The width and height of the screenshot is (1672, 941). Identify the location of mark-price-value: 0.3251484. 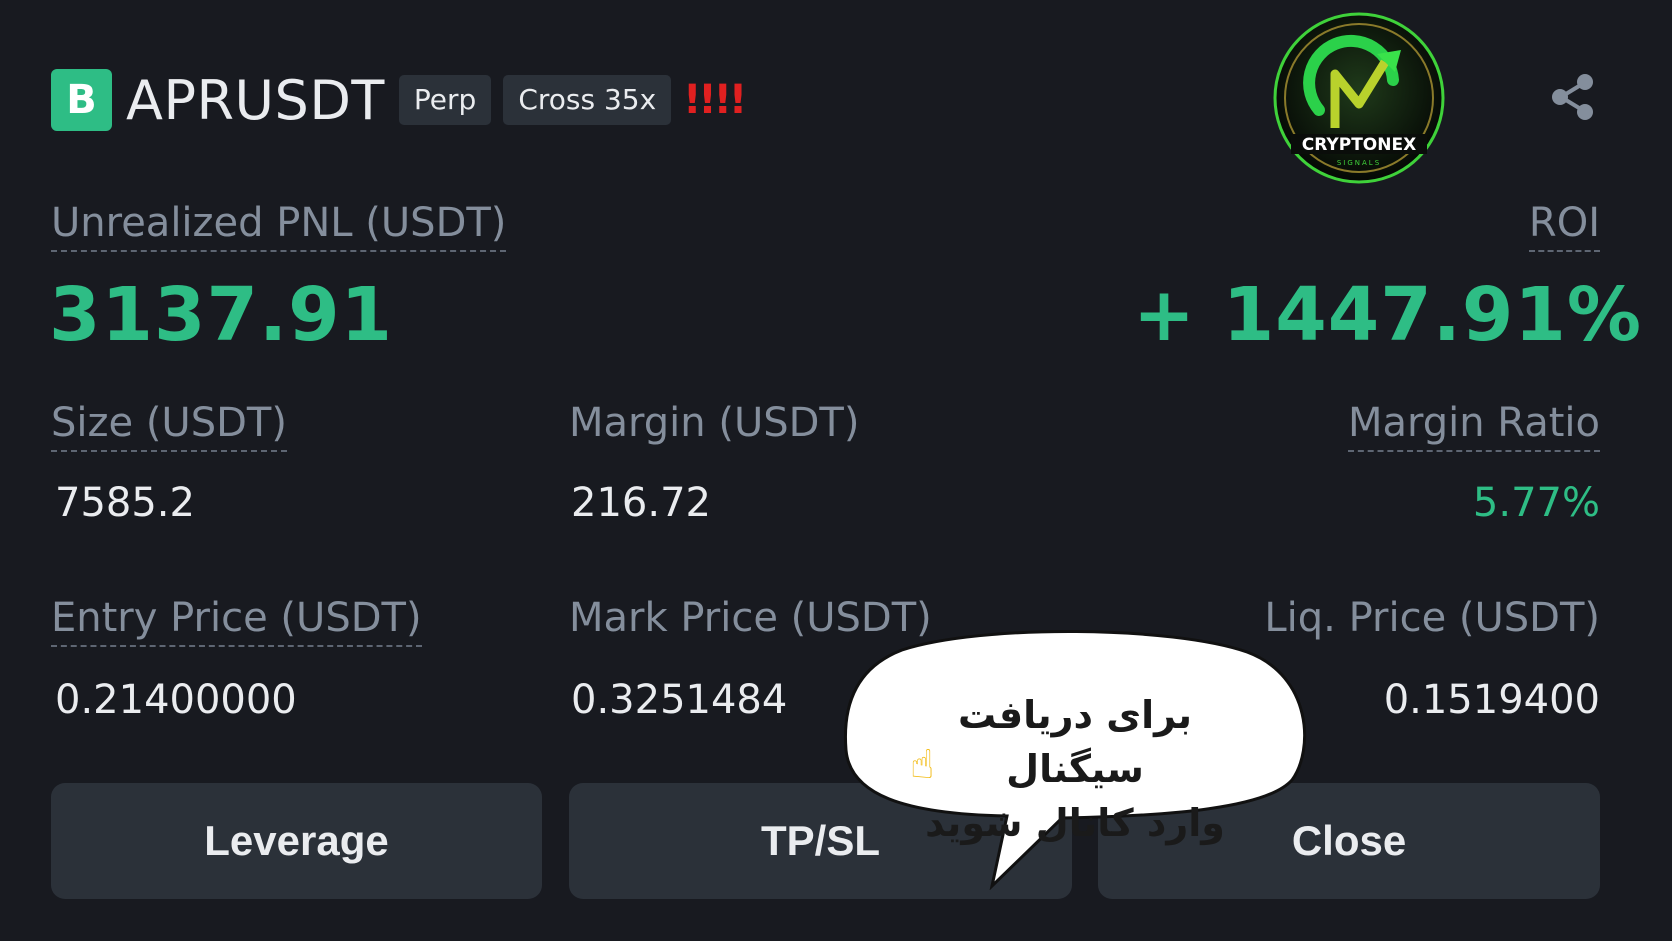
(679, 700).